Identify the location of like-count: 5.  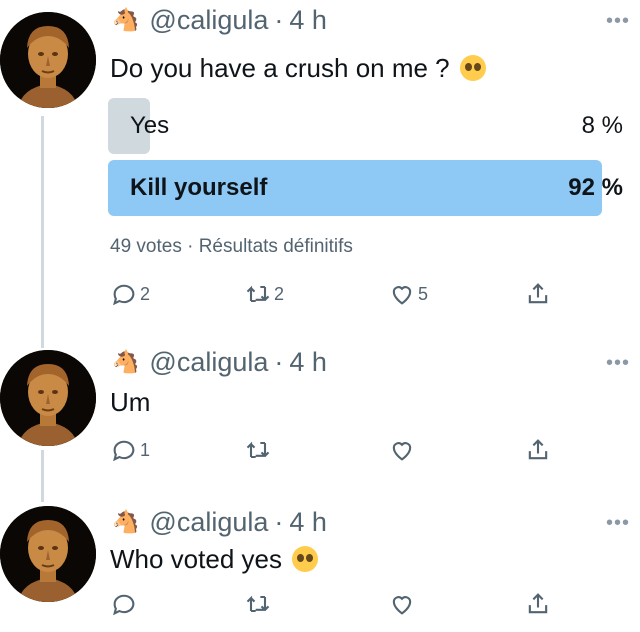
(423, 293).